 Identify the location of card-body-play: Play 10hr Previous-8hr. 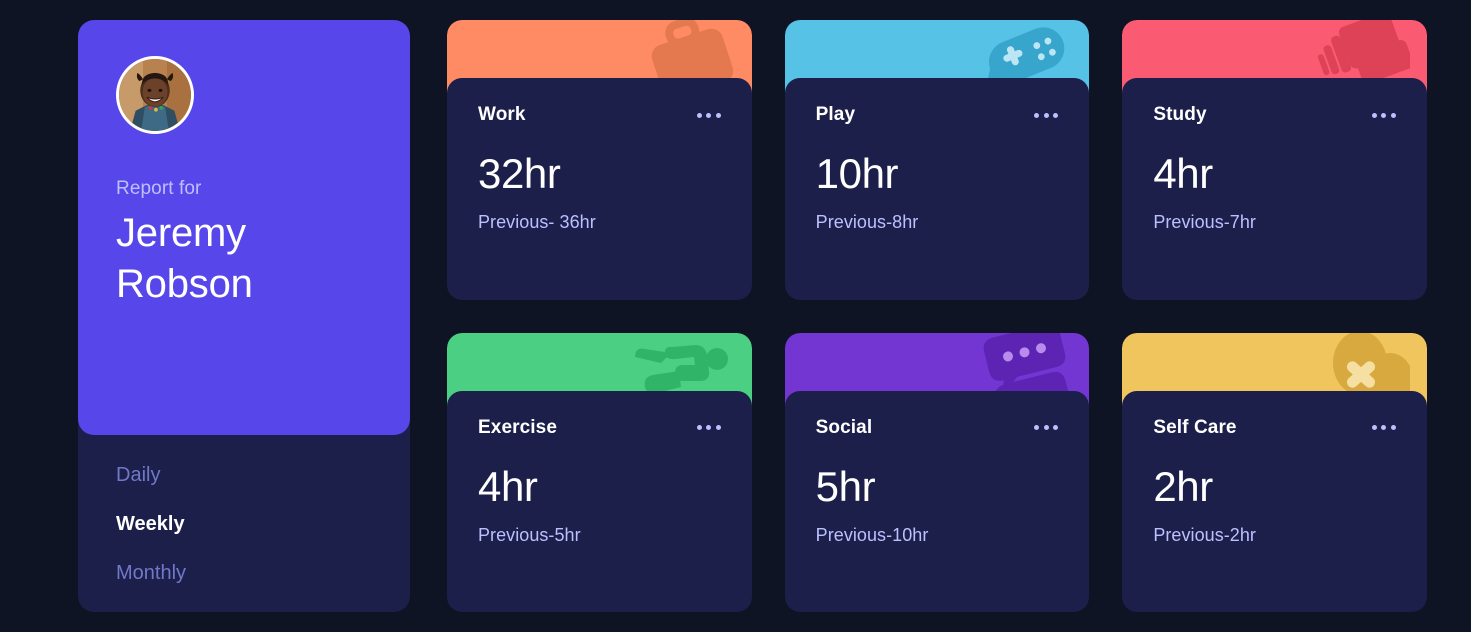
(937, 189).